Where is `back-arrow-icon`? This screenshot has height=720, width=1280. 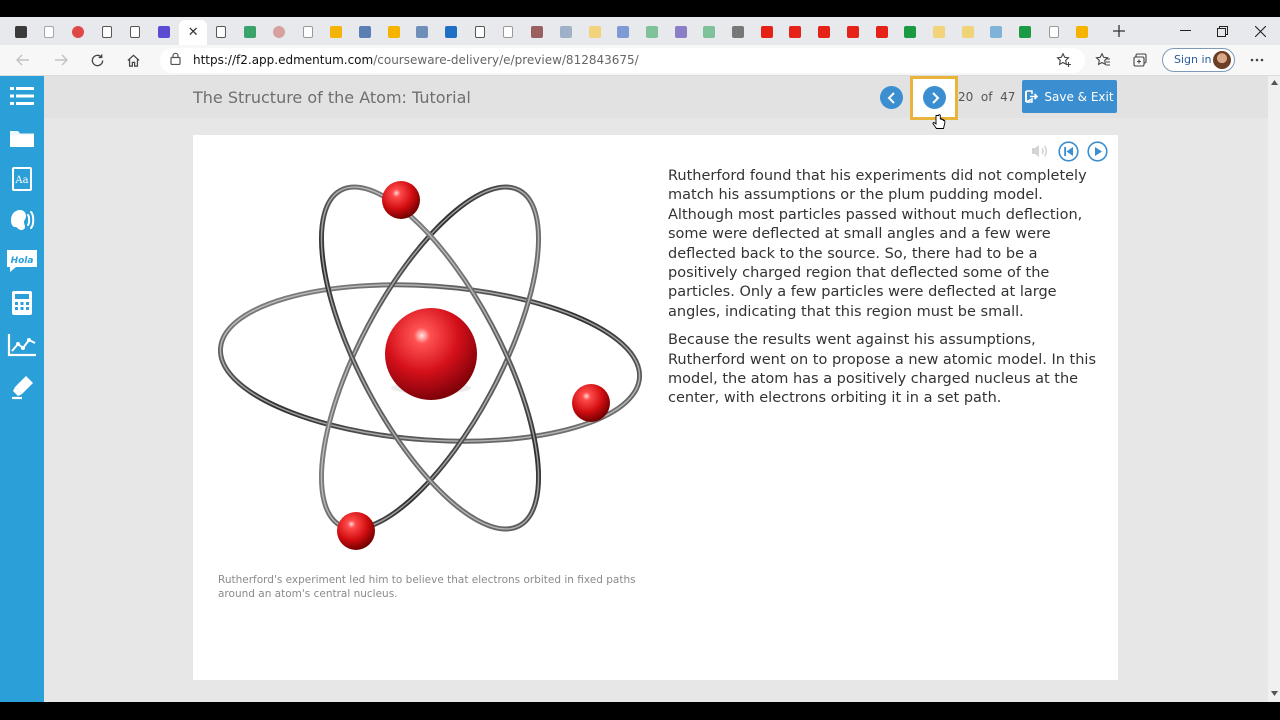 back-arrow-icon is located at coordinates (23, 60).